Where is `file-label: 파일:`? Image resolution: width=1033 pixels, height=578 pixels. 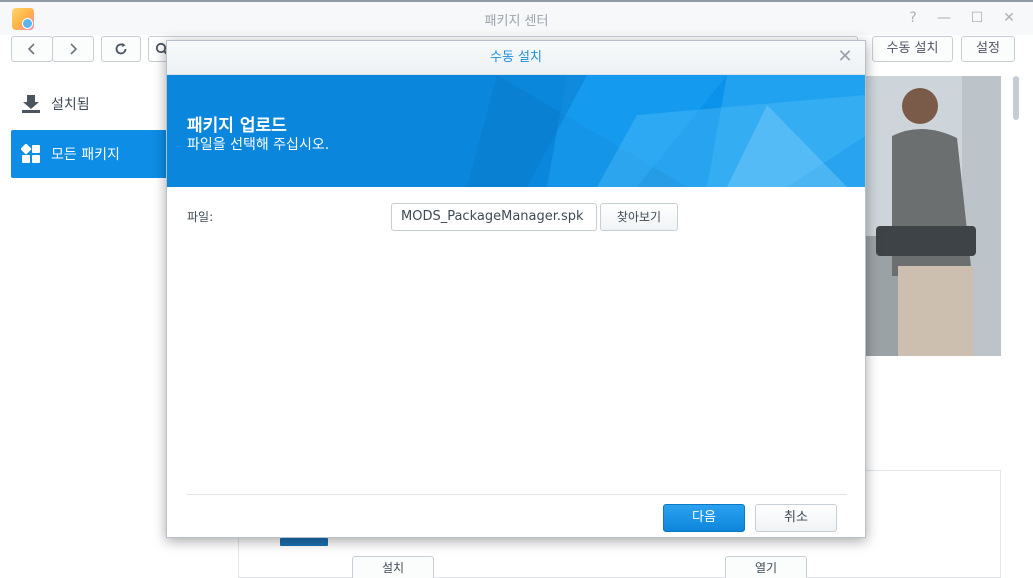
file-label: 파일: is located at coordinates (200, 217).